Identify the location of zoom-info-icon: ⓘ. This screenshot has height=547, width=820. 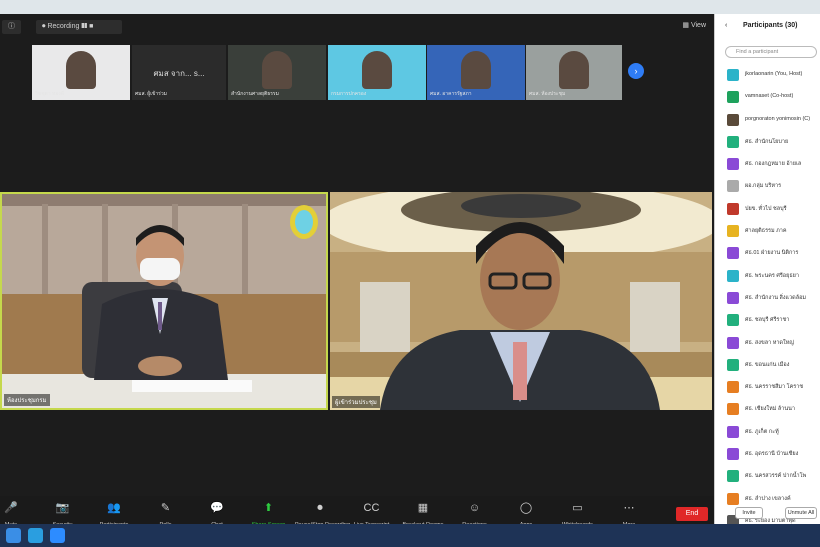
(11, 27).